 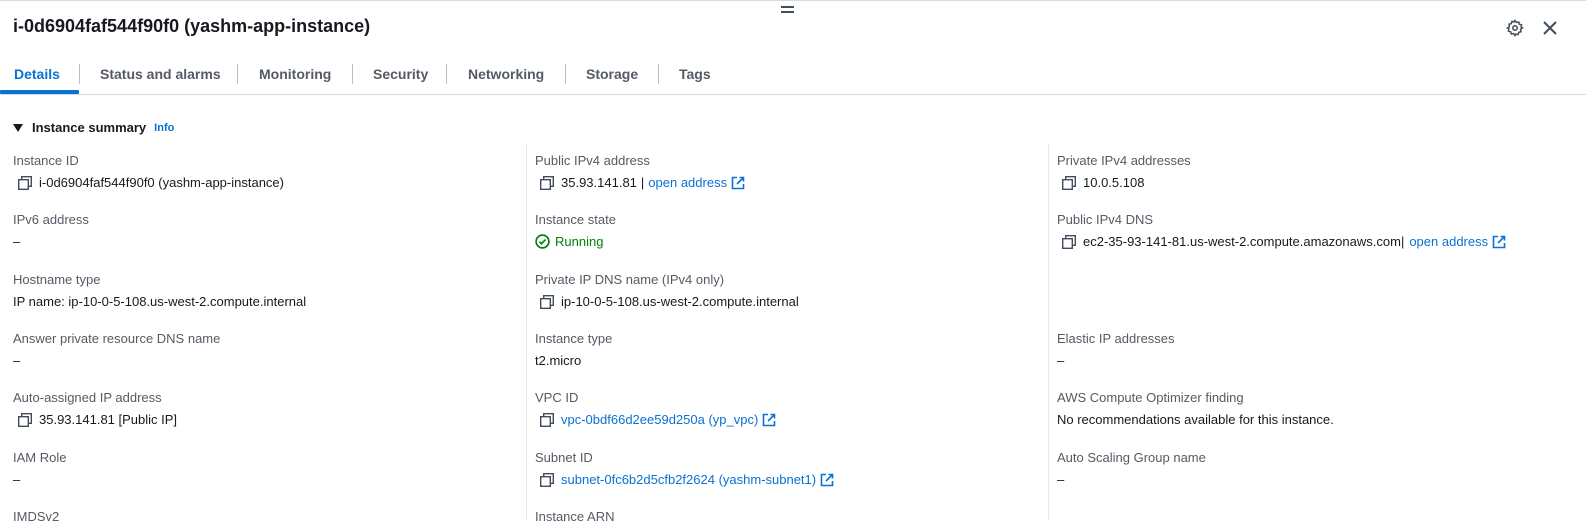 I want to click on field-label: Instance state, so click(x=575, y=219).